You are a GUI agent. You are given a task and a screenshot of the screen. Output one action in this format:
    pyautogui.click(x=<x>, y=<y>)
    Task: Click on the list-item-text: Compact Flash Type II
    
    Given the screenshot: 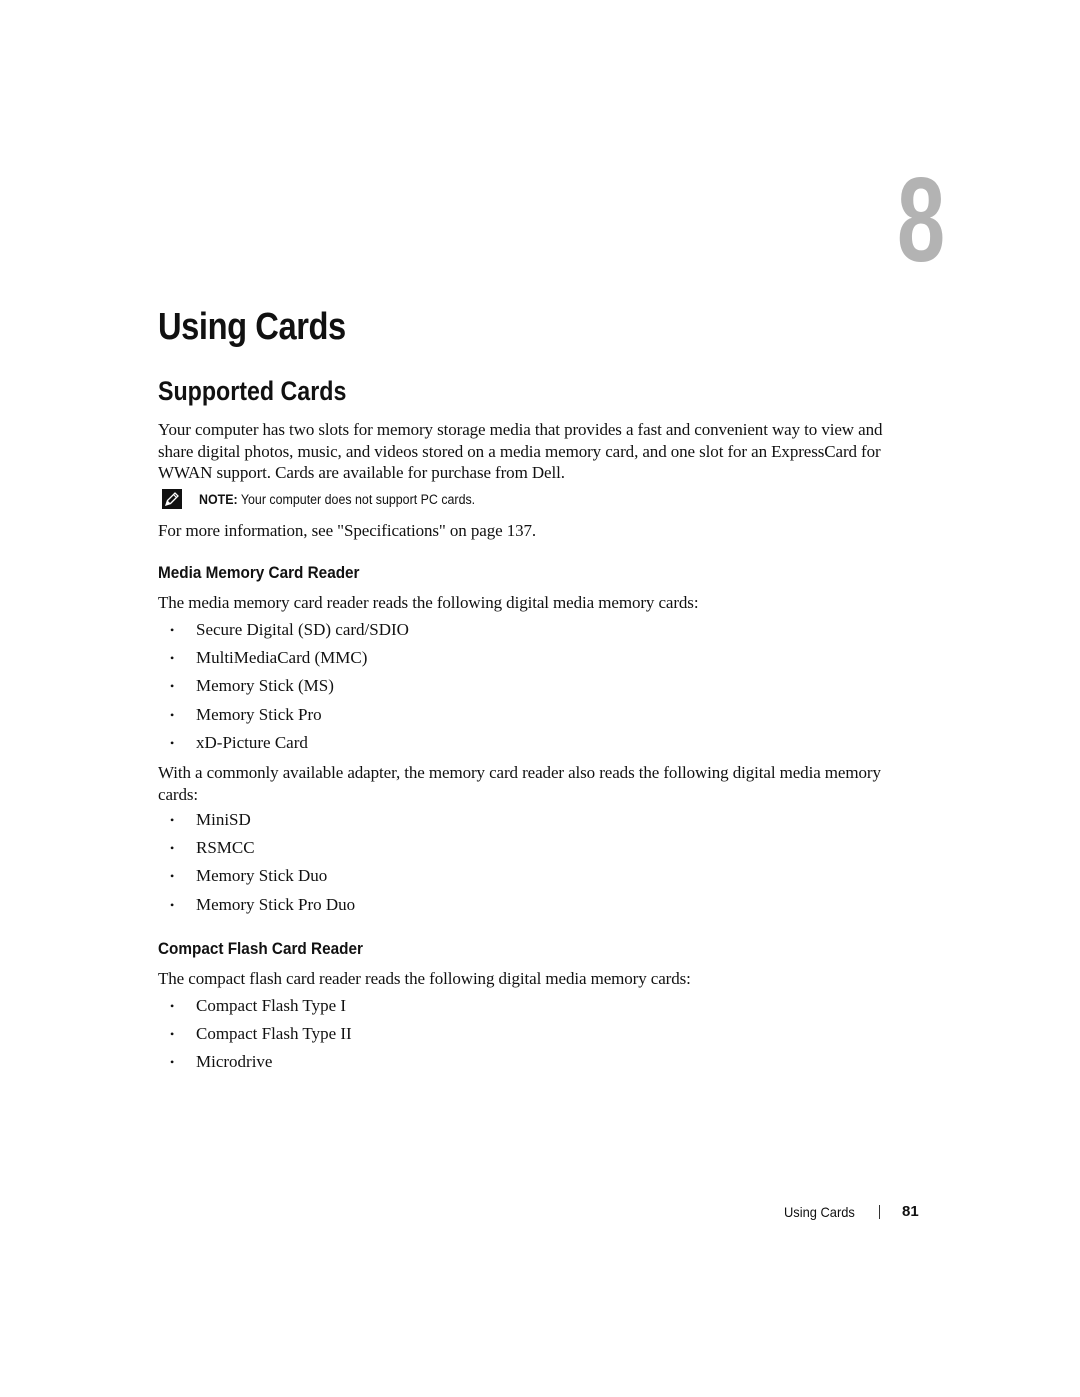 What is the action you would take?
    pyautogui.click(x=274, y=1034)
    